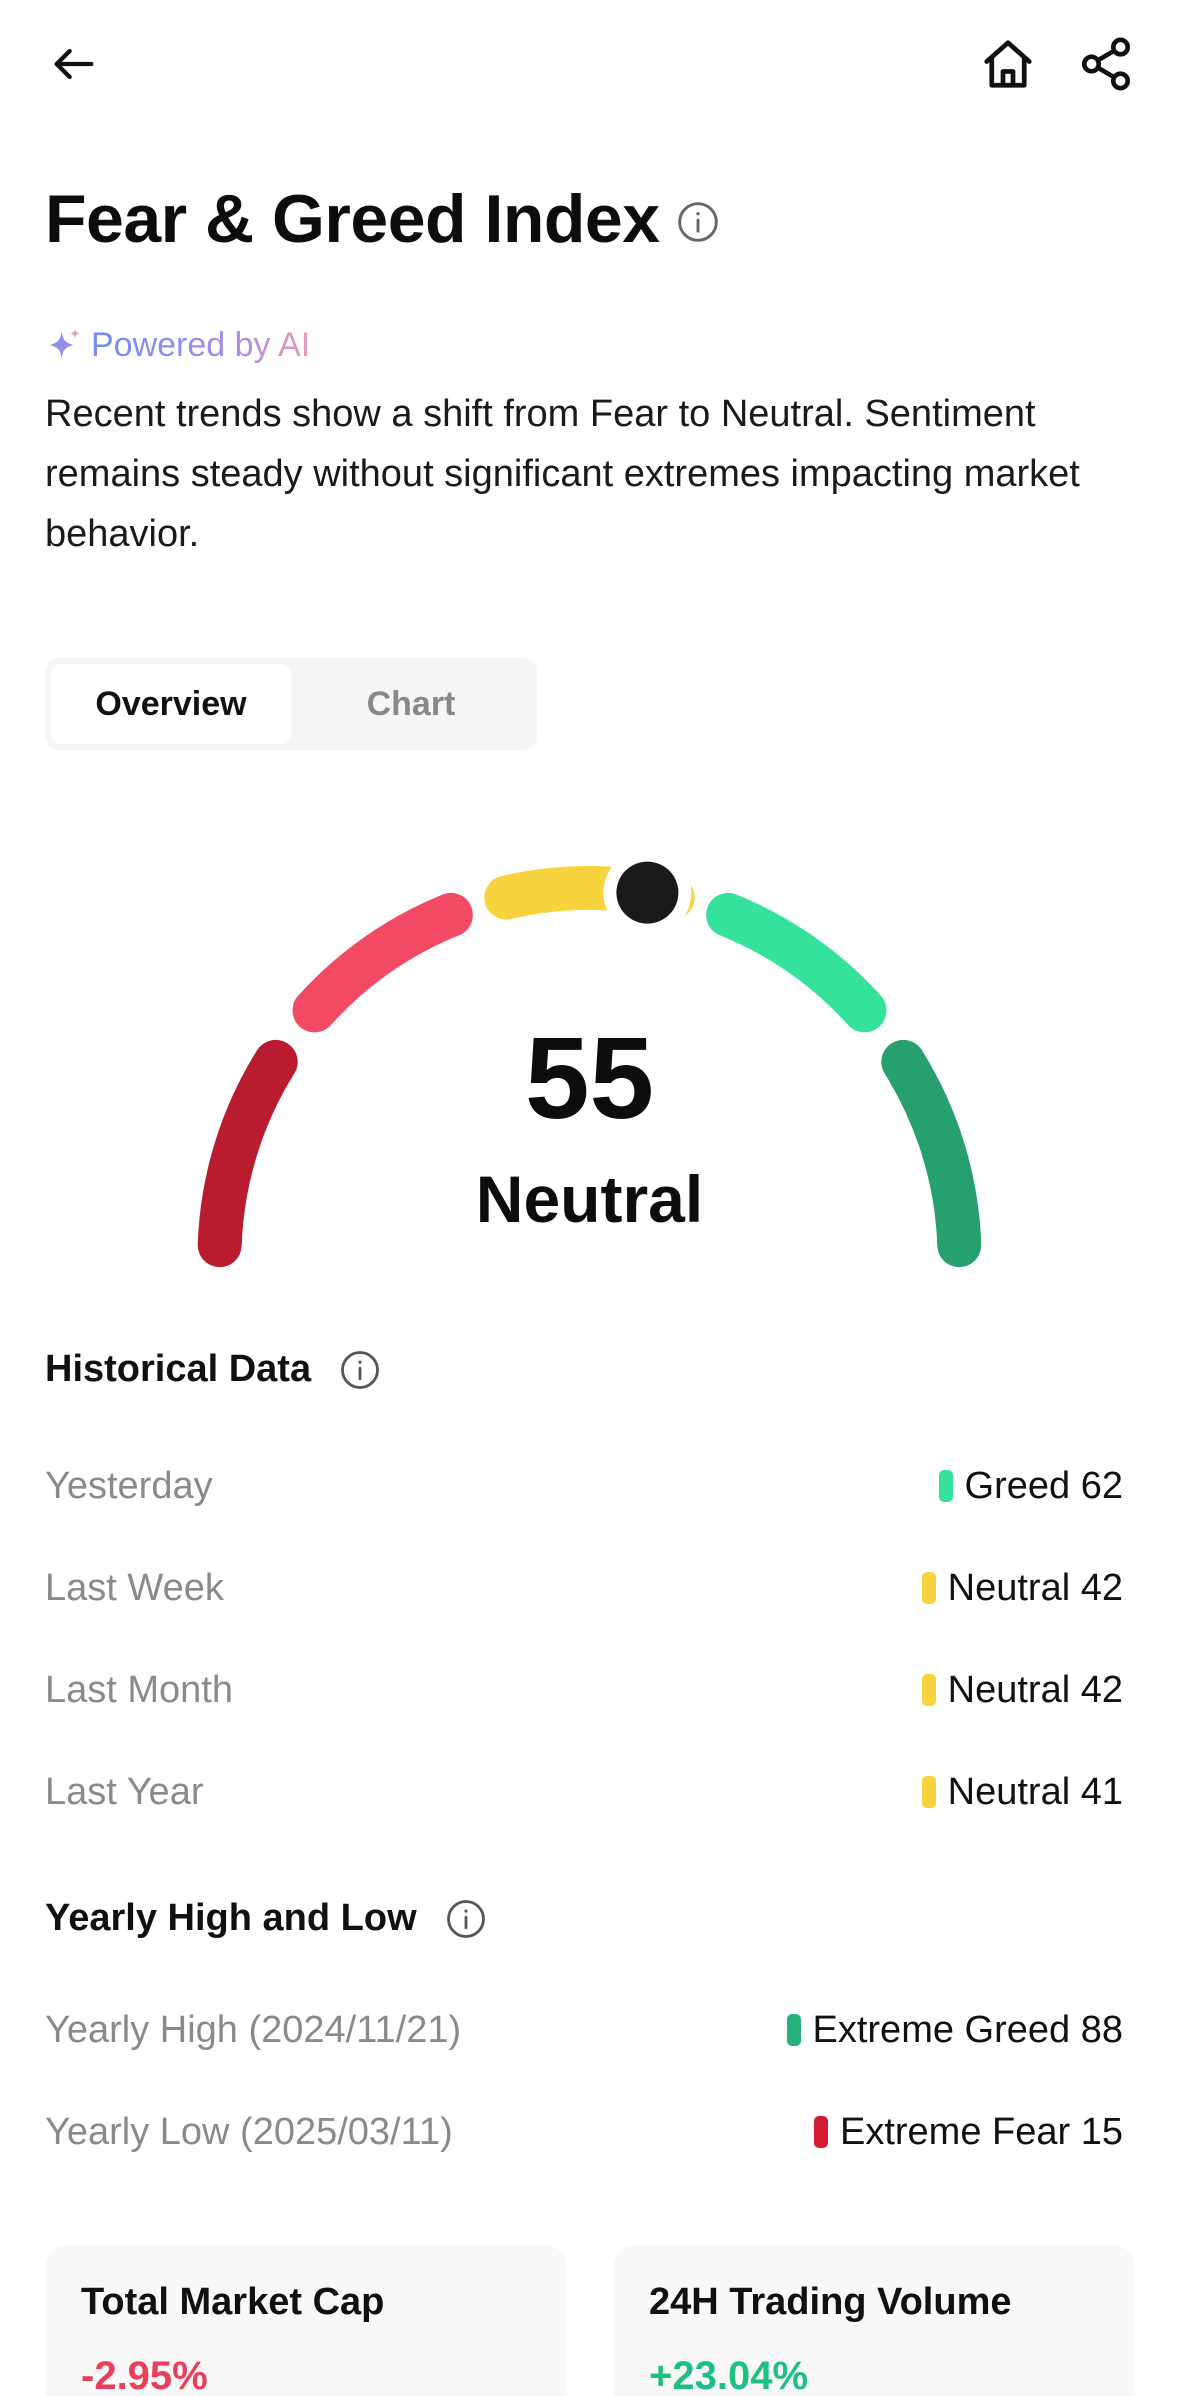 The height and width of the screenshot is (2396, 1179). What do you see at coordinates (729, 2375) in the screenshot?
I see `card-change: +23.04%` at bounding box center [729, 2375].